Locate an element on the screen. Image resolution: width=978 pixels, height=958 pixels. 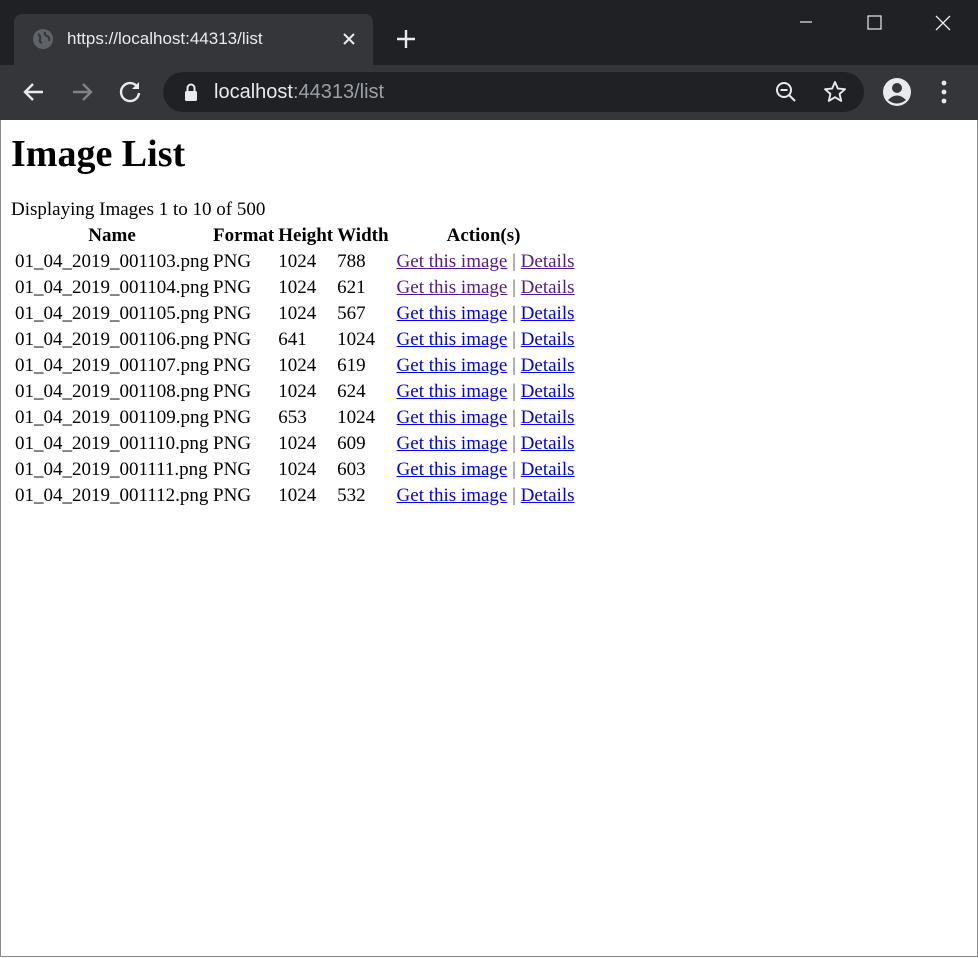
column-header-format: Format is located at coordinates (244, 235).